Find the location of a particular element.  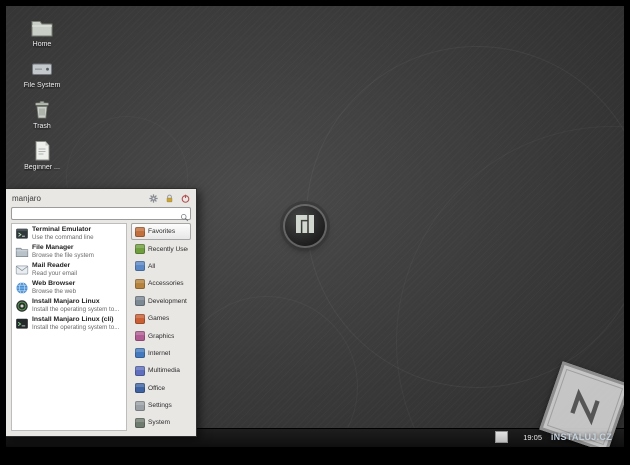

category-label: Recently Used is located at coordinates (168, 249).